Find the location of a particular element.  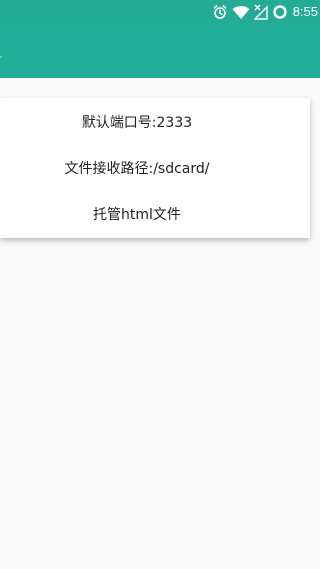

status-icons: 8:55 is located at coordinates (265, 12).